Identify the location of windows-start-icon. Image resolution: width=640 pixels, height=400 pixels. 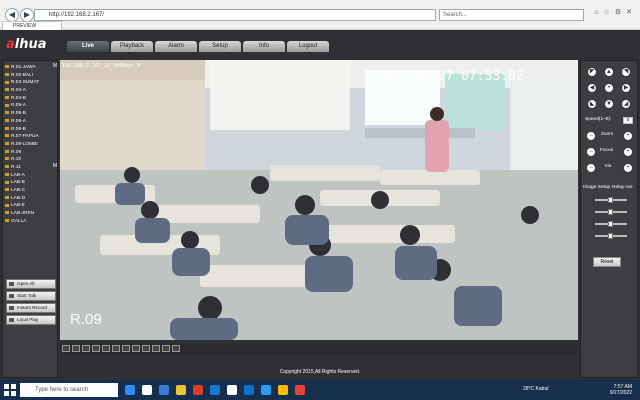
(10, 390).